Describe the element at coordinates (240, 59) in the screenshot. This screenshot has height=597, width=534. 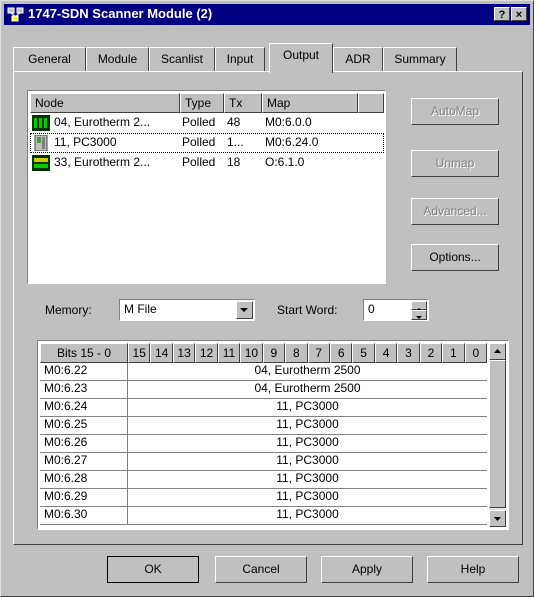
I see `tab-input: Input` at that location.